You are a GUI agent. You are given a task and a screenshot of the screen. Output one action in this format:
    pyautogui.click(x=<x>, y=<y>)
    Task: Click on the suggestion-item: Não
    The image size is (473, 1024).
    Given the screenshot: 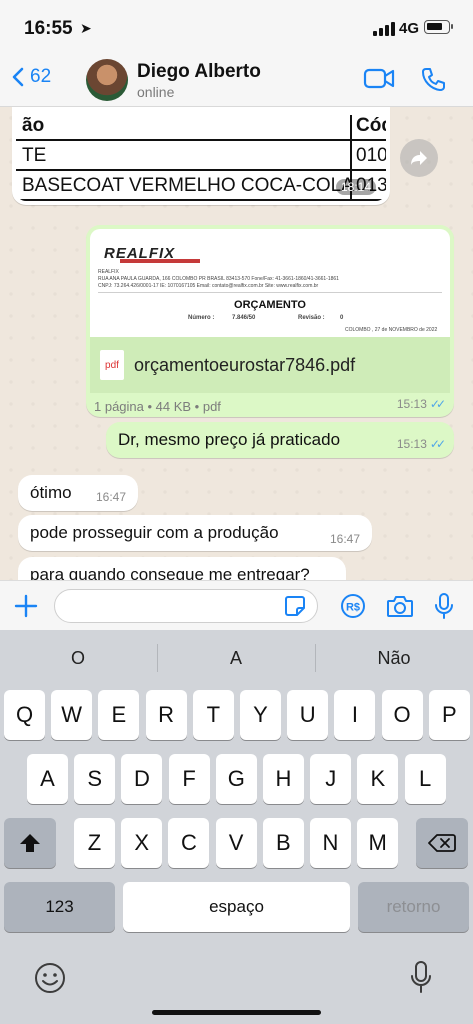 What is the action you would take?
    pyautogui.click(x=394, y=658)
    